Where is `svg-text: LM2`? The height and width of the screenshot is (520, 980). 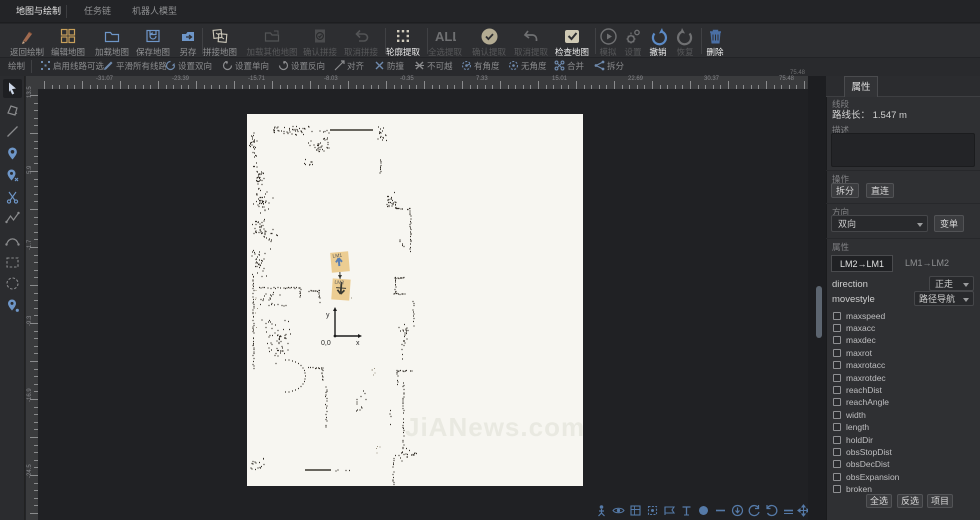 svg-text: LM2 is located at coordinates (339, 283).